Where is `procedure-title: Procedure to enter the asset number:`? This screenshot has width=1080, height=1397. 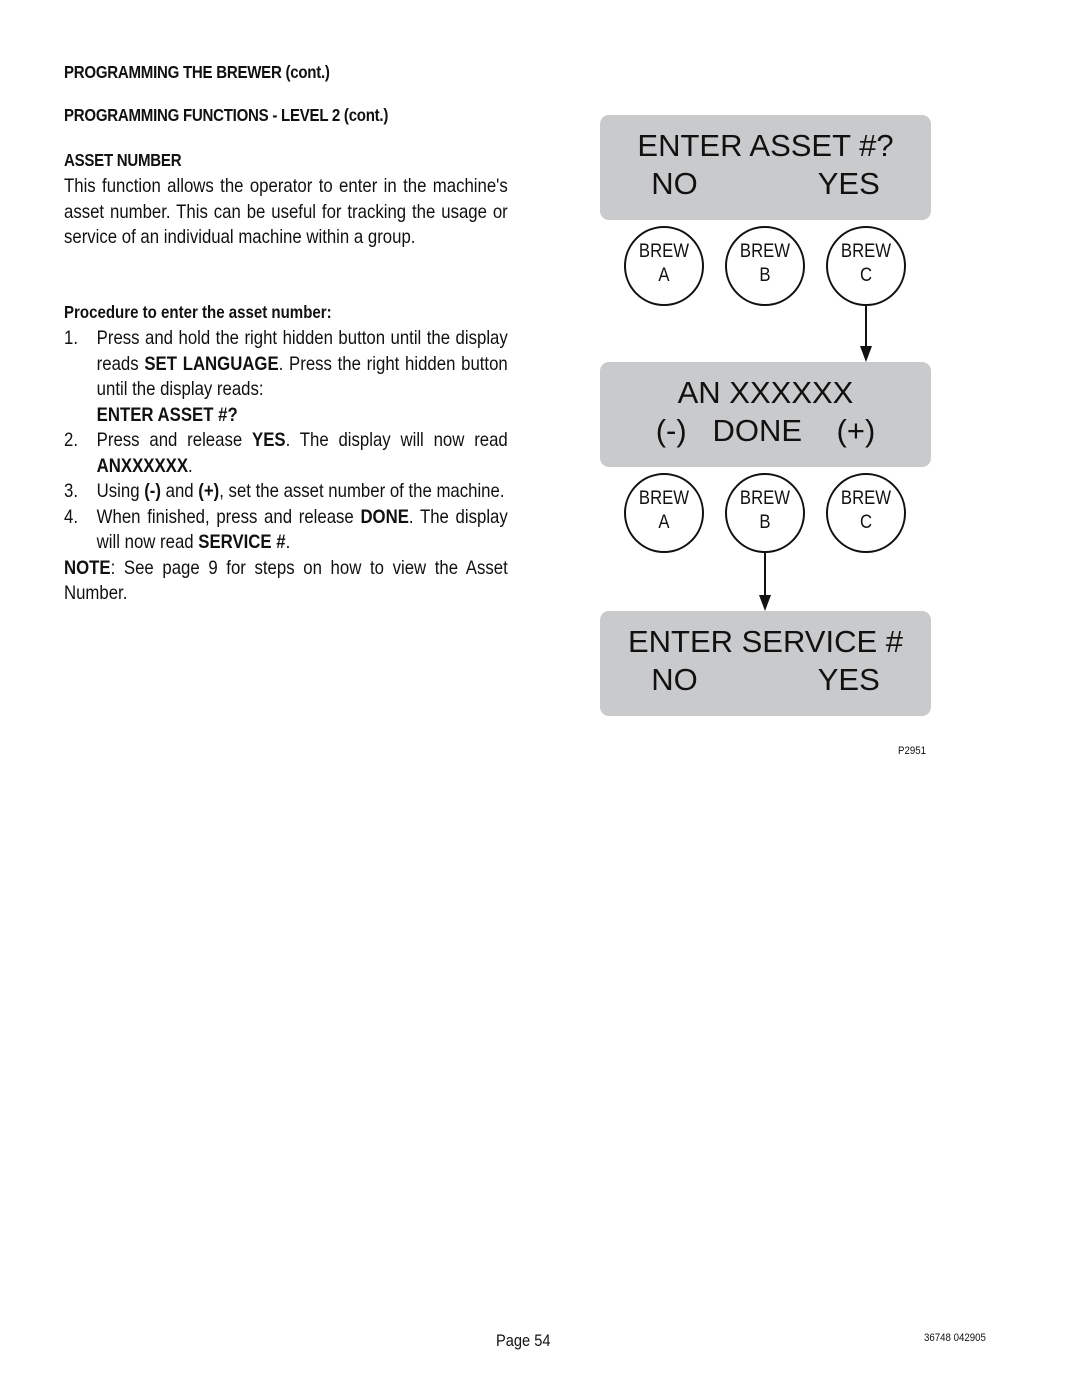 procedure-title: Procedure to enter the asset number: is located at coordinates (198, 312).